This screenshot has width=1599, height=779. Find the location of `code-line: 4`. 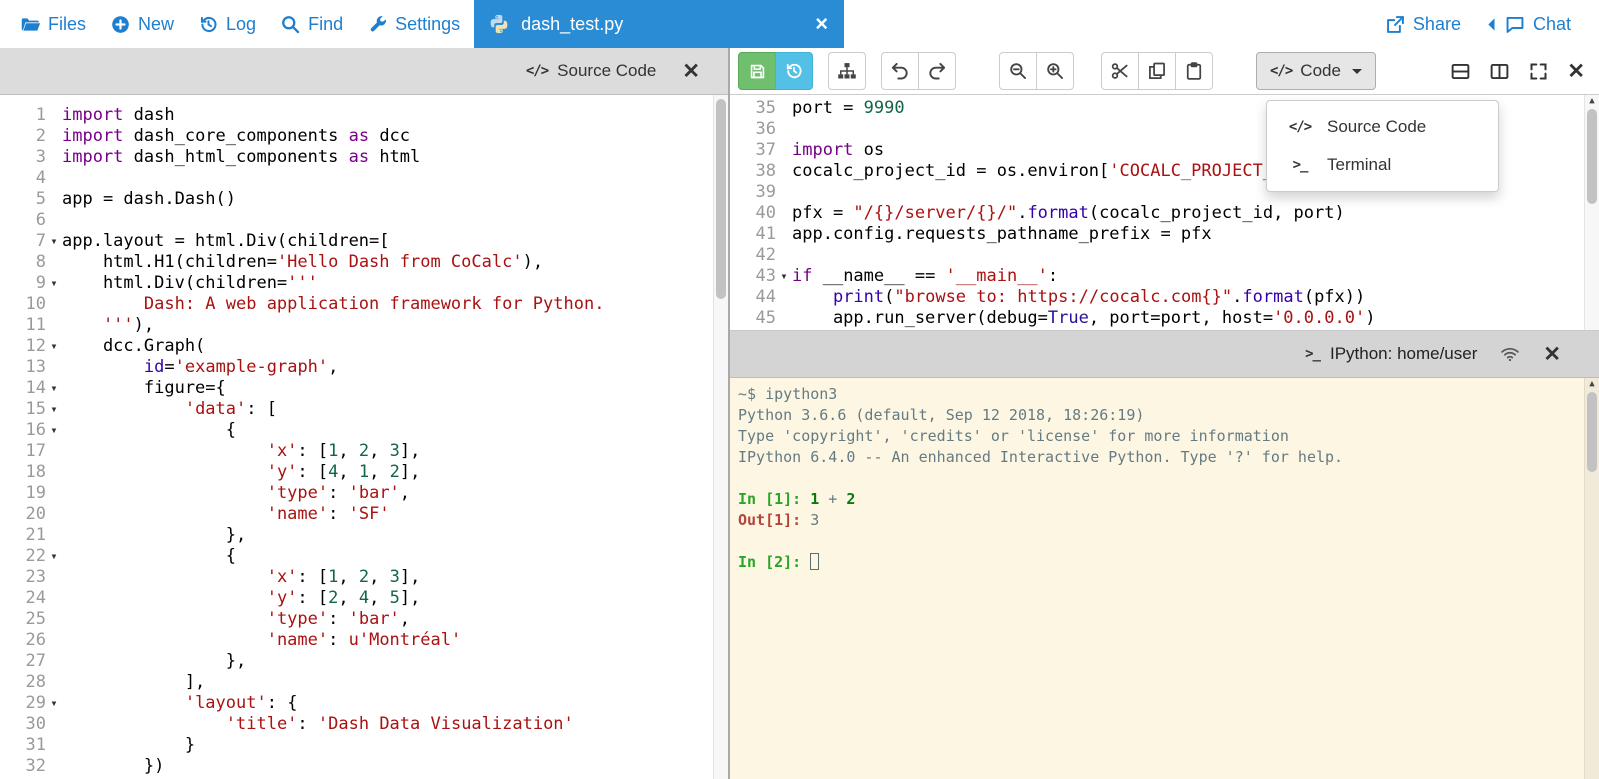

code-line: 4 is located at coordinates (364, 178).